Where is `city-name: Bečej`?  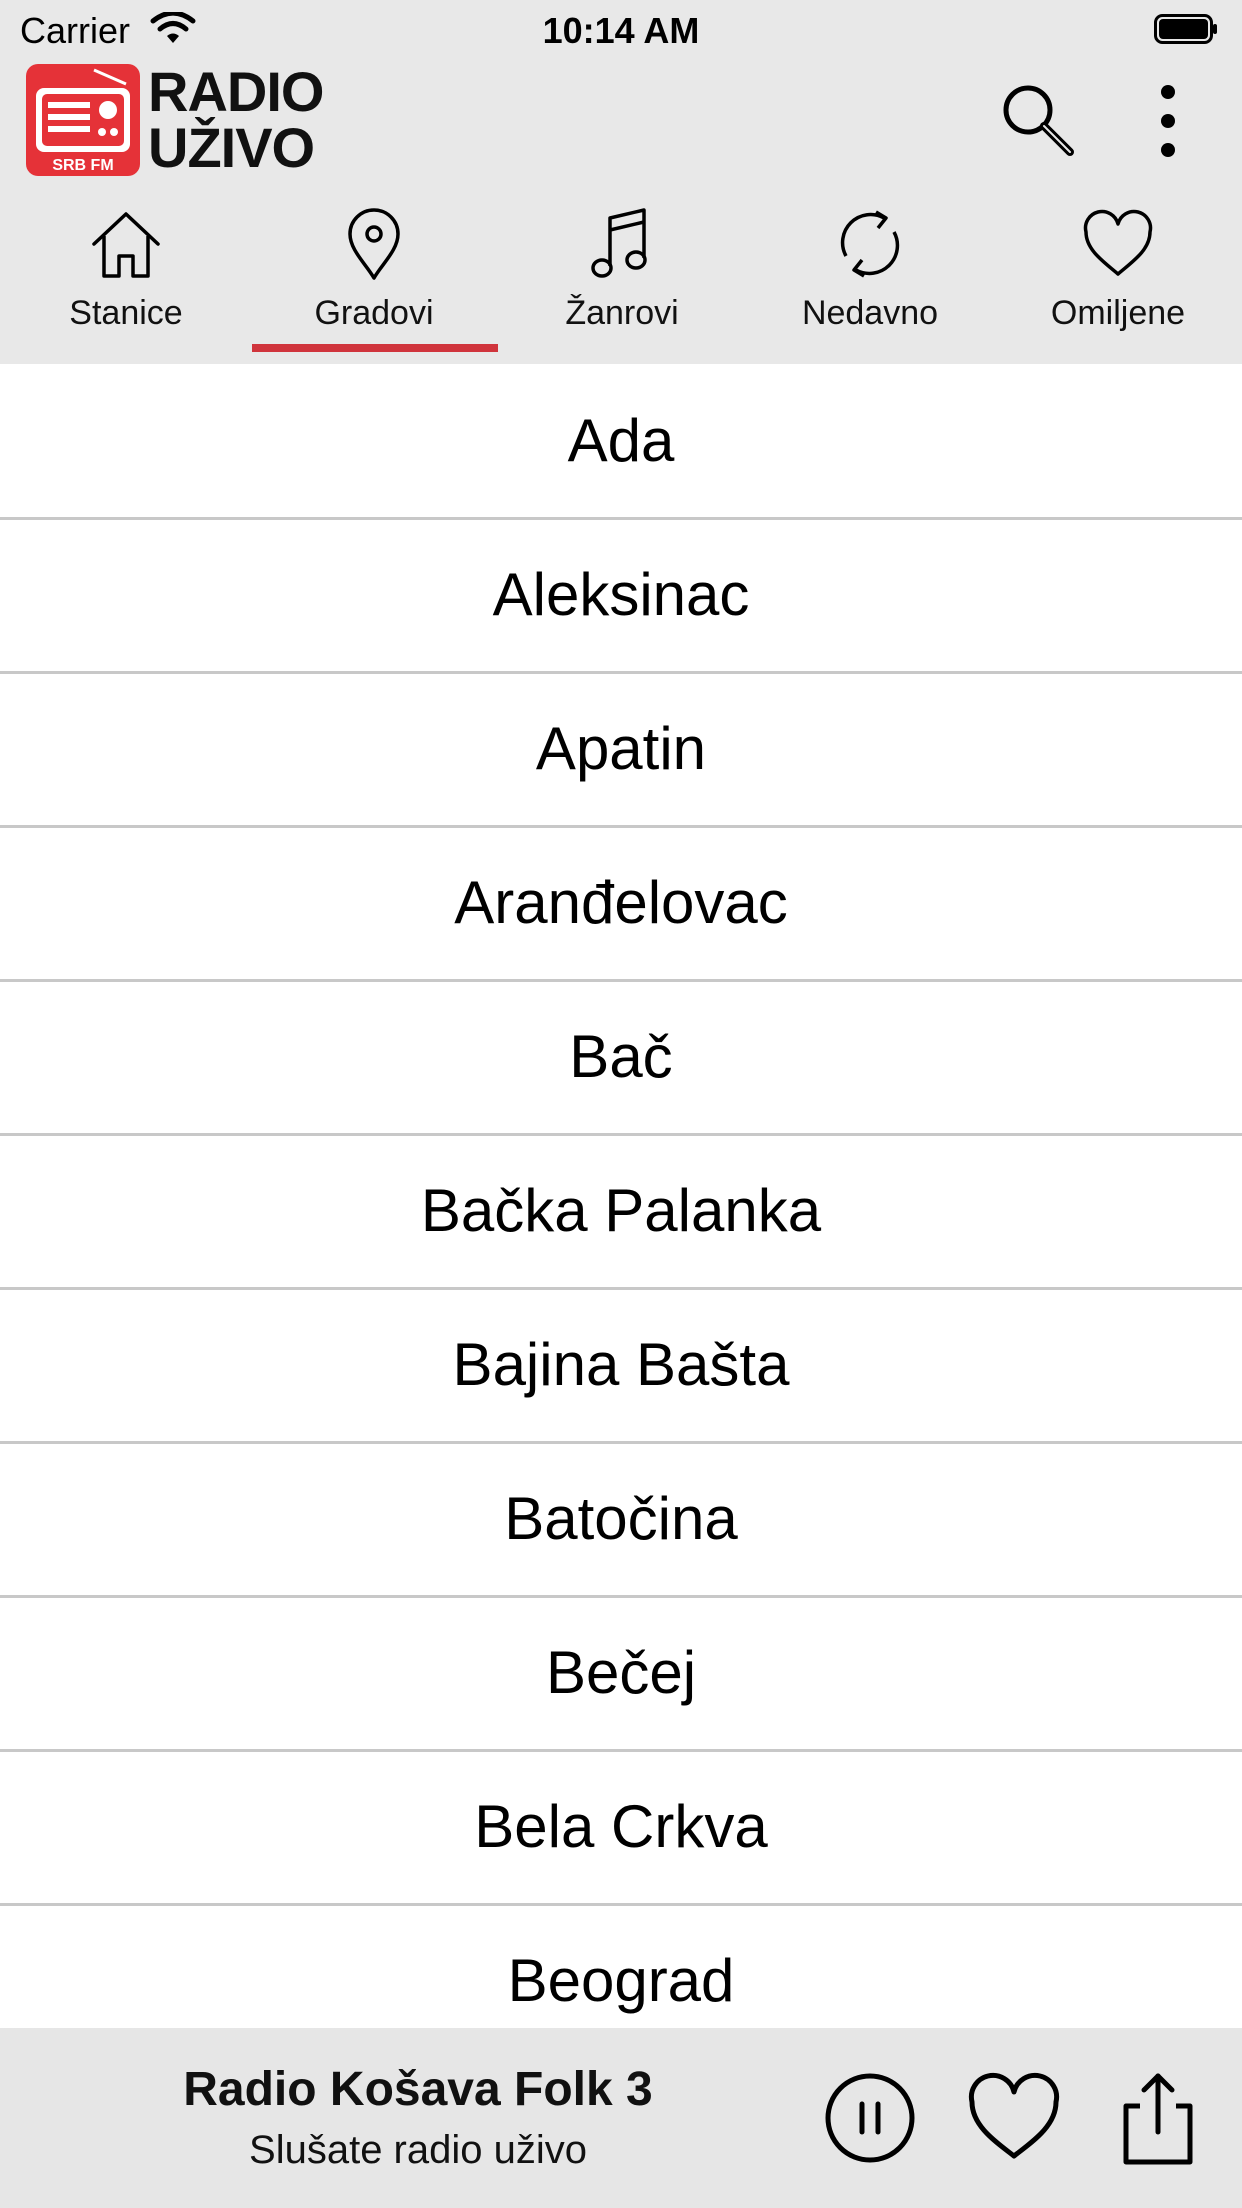
city-name: Bečej is located at coordinates (621, 1672).